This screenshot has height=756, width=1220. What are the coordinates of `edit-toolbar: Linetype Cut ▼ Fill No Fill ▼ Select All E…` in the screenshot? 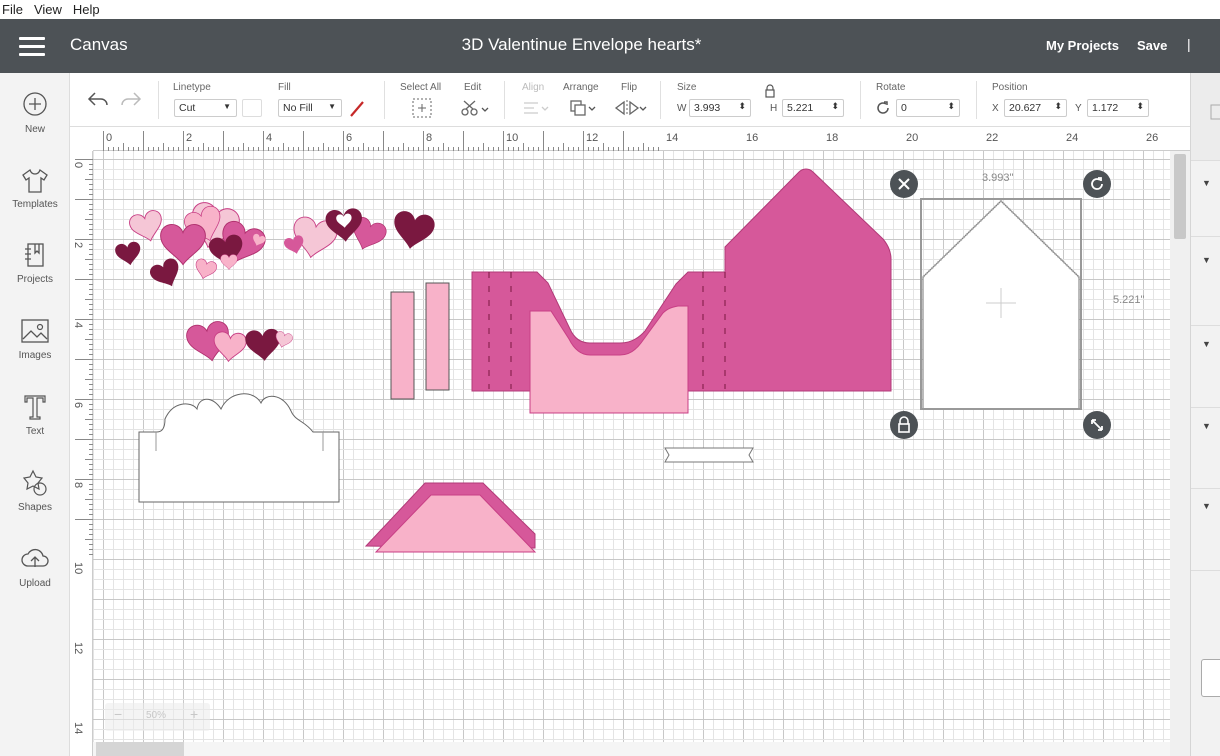 It's located at (630, 100).